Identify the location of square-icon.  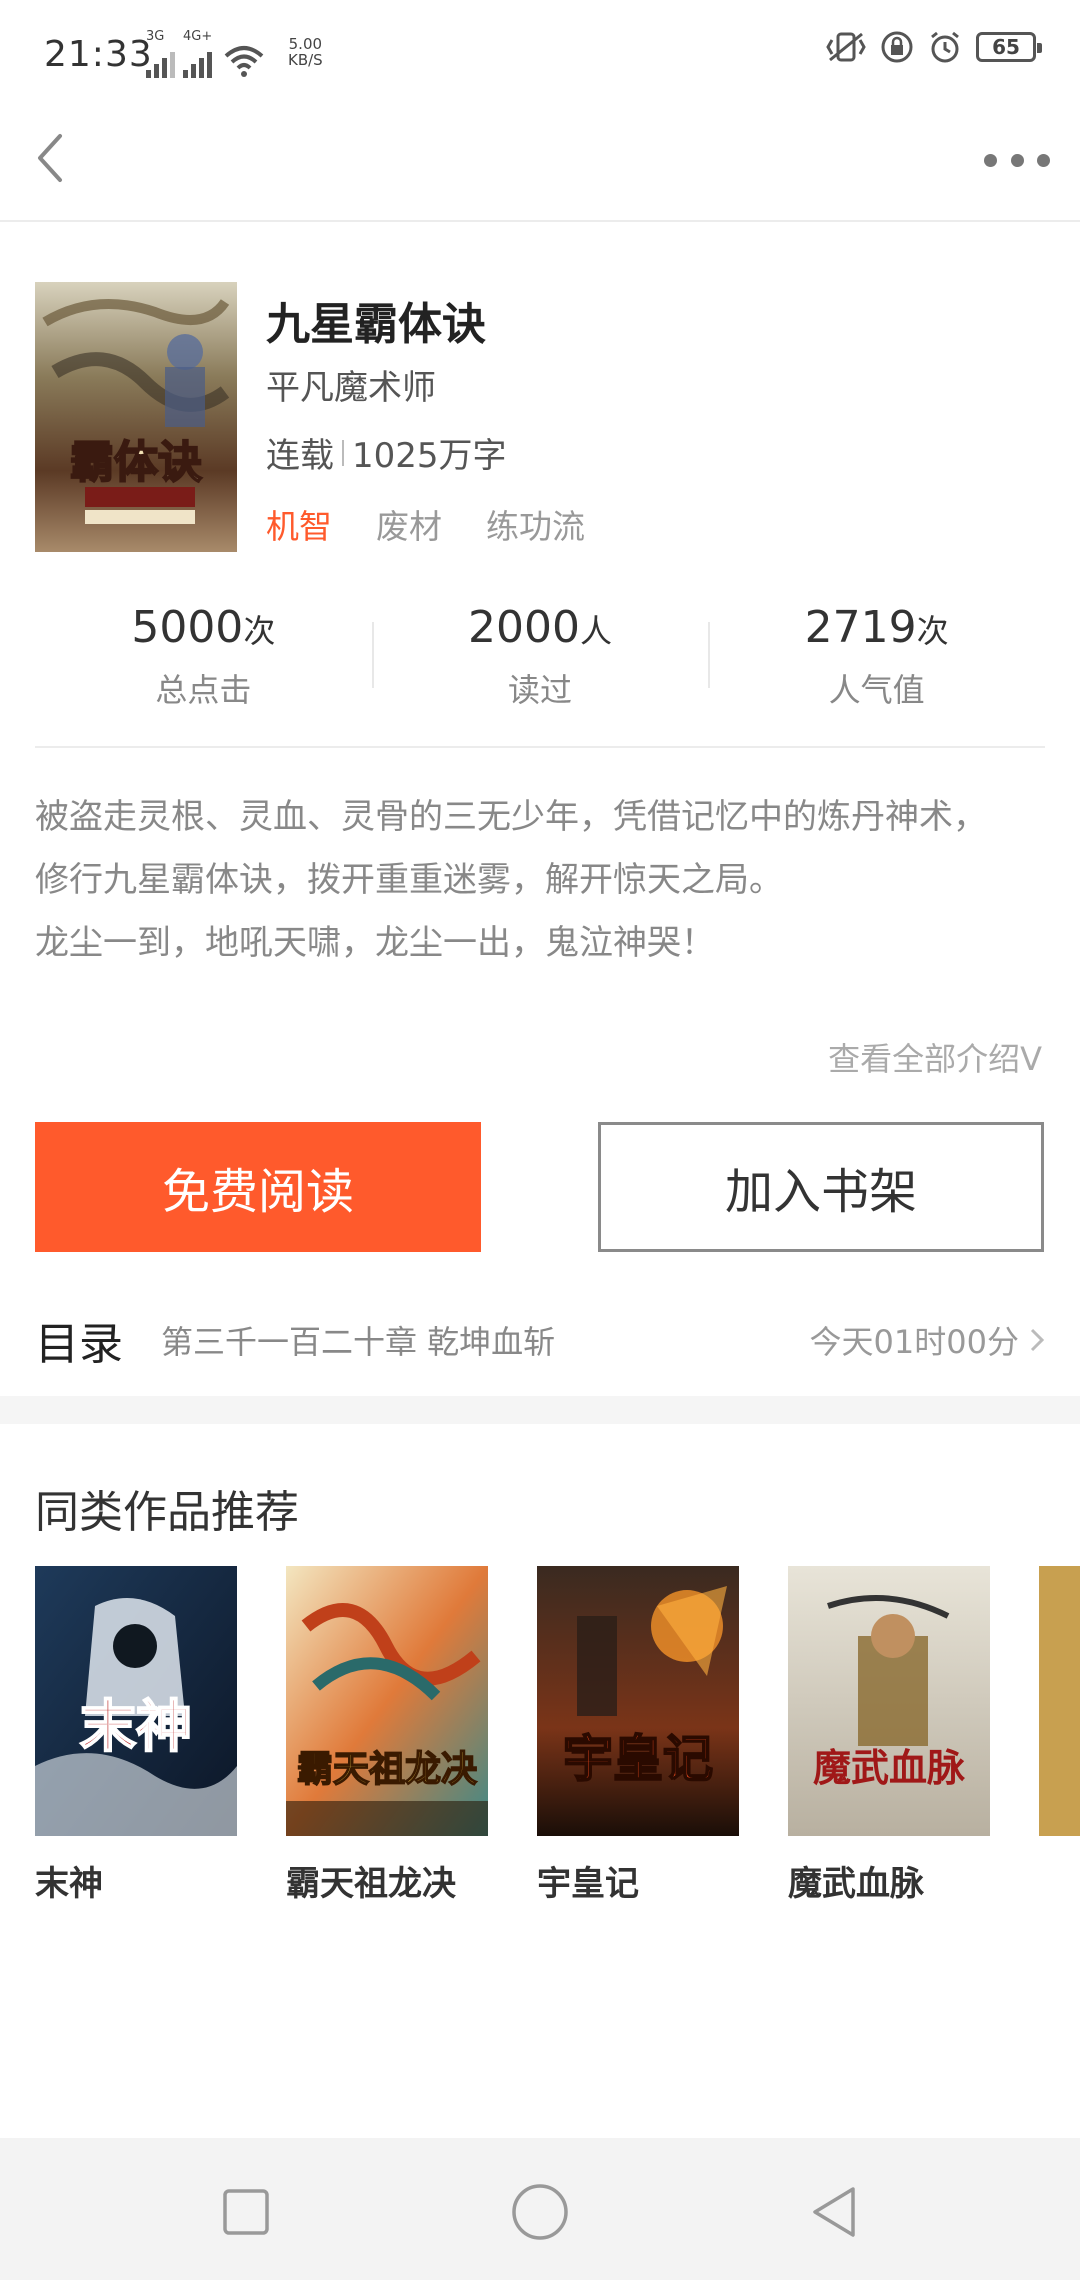
(246, 2212).